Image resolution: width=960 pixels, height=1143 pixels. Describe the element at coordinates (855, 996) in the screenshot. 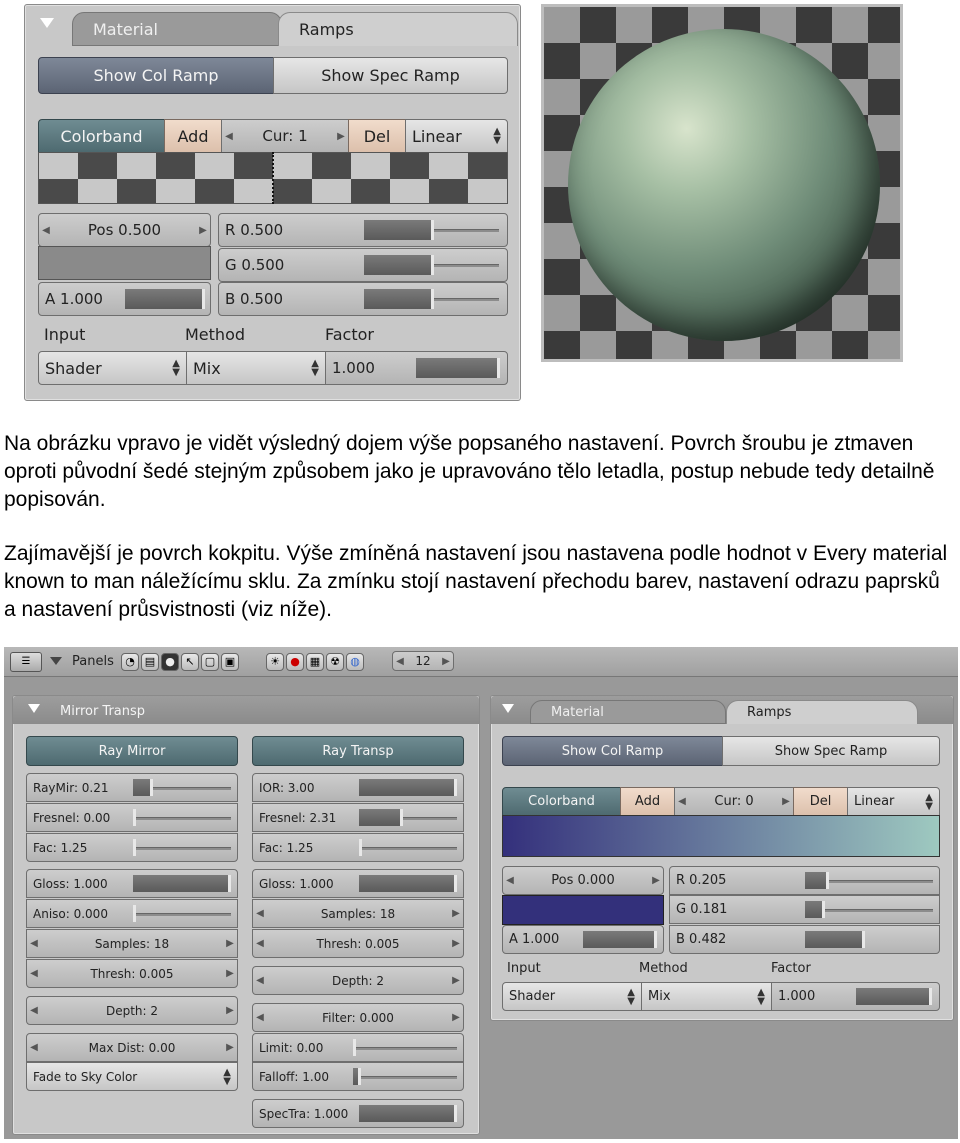

I see `factor-slider-2: 1.000` at that location.